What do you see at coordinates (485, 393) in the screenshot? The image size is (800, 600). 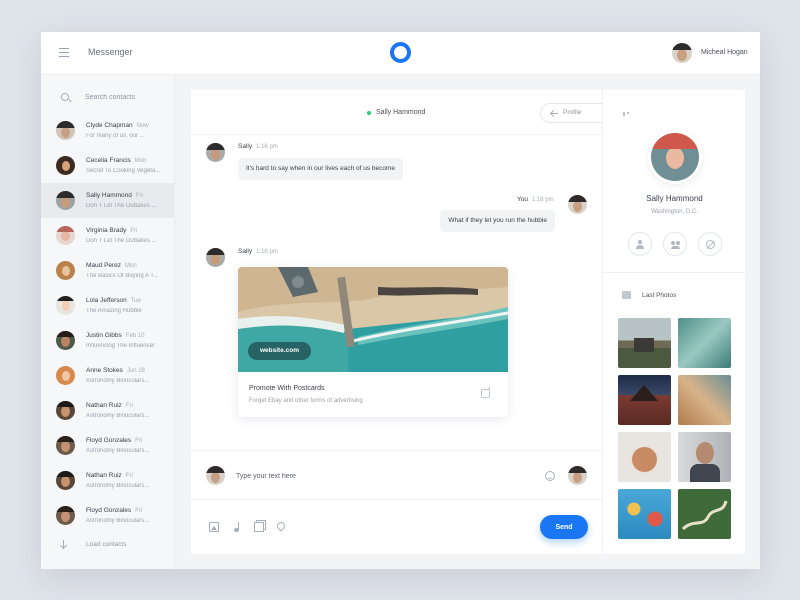 I see `external-link-icon` at bounding box center [485, 393].